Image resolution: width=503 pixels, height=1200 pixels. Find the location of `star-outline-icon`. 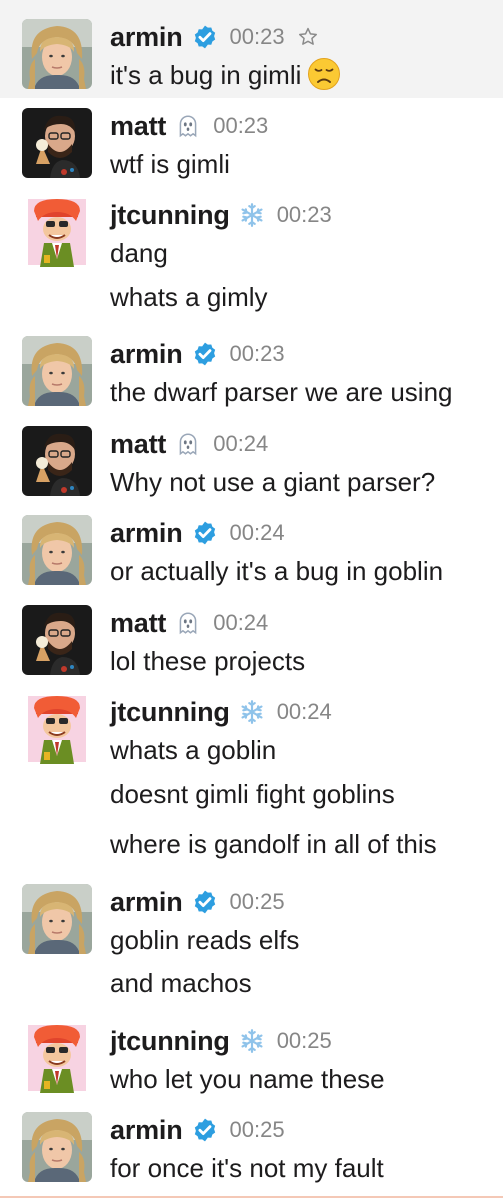

star-outline-icon is located at coordinates (308, 37).